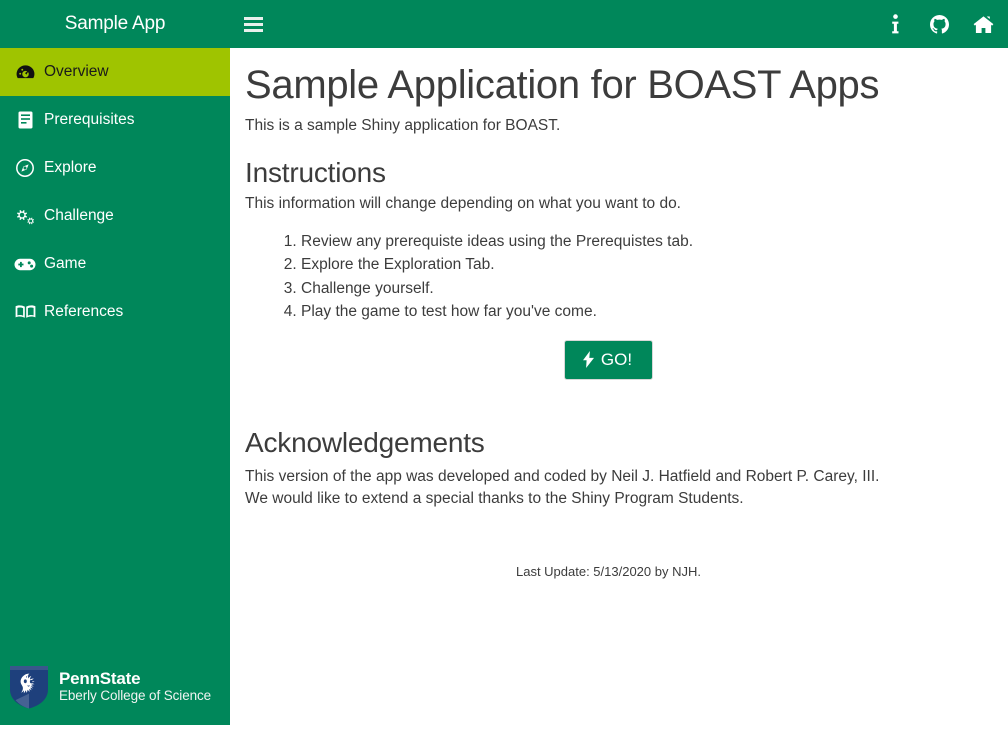 This screenshot has width=1008, height=729. I want to click on instructions-heading: Instructions, so click(315, 172).